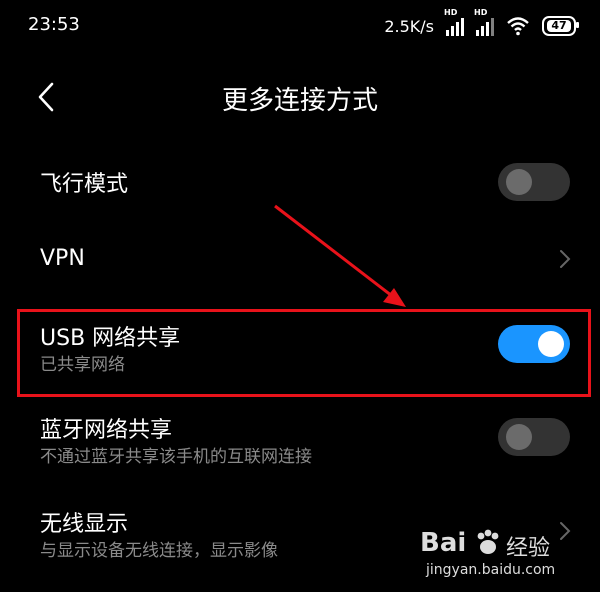  What do you see at coordinates (62, 258) in the screenshot?
I see `setting-title: VPN` at bounding box center [62, 258].